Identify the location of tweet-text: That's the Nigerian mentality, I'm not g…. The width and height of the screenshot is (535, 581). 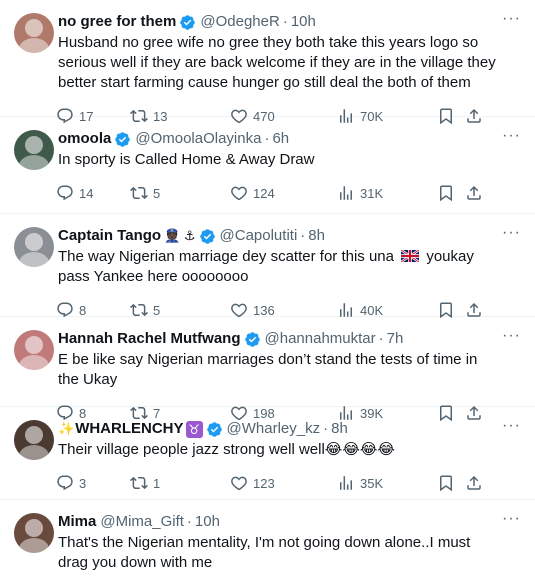
(264, 552).